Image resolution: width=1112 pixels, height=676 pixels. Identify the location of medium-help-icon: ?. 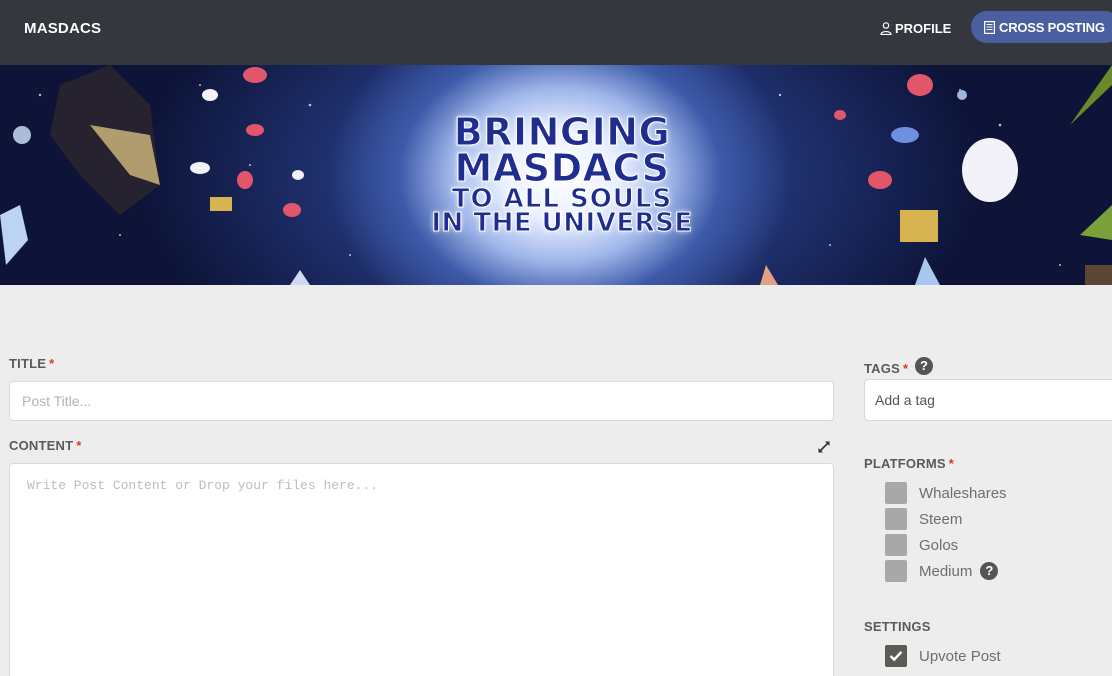
(989, 571).